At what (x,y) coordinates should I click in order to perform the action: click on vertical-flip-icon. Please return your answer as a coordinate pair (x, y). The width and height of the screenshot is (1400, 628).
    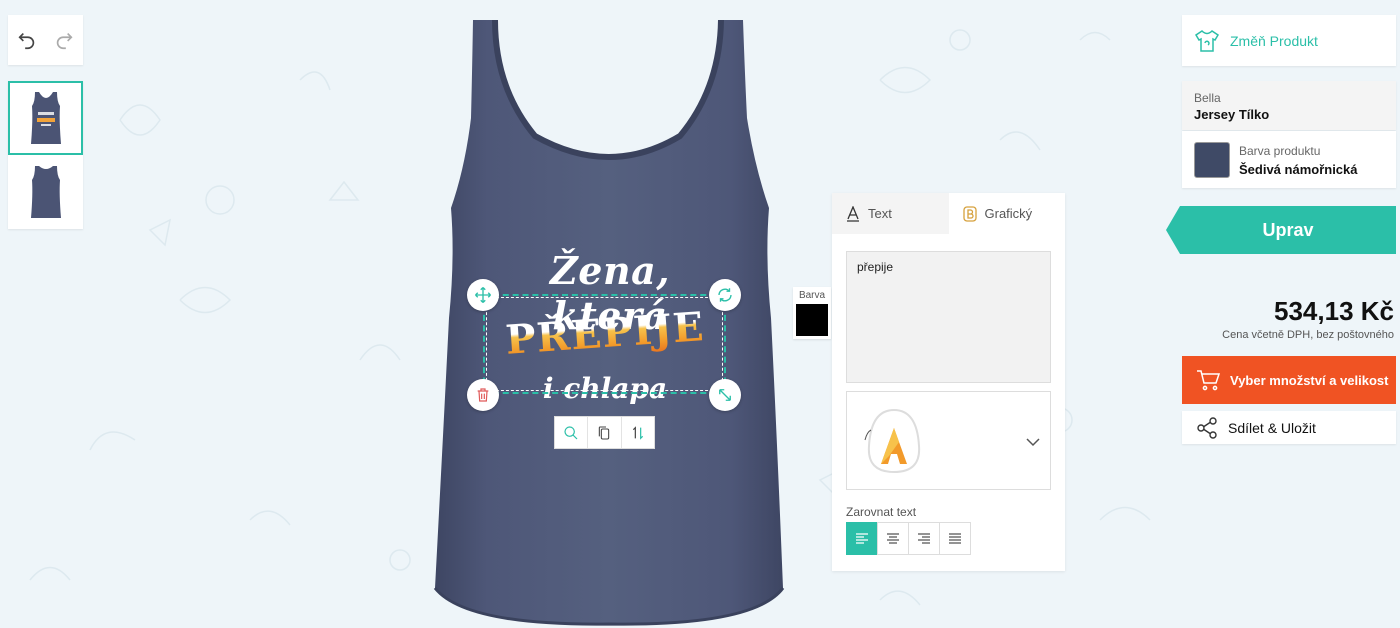
    Looking at the image, I should click on (638, 432).